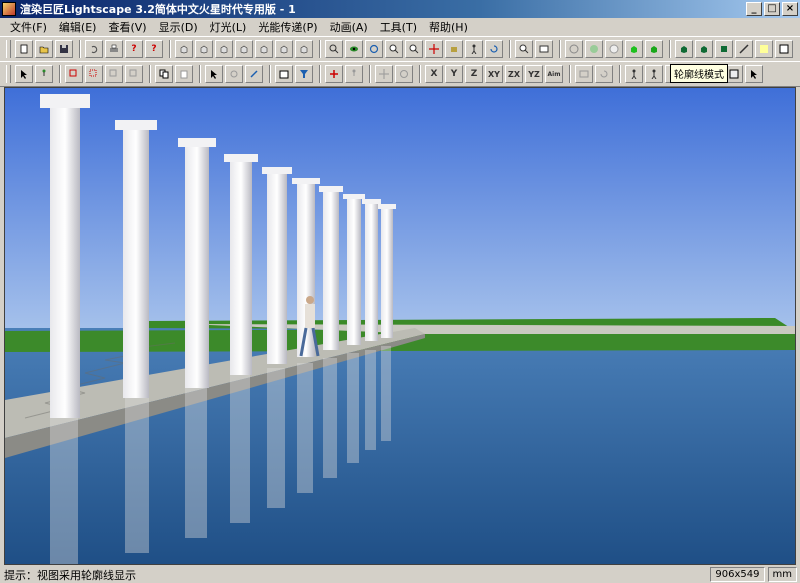 The width and height of the screenshot is (800, 583). Describe the element at coordinates (228, 27) in the screenshot. I see `menu-light: 灯光(L)` at that location.